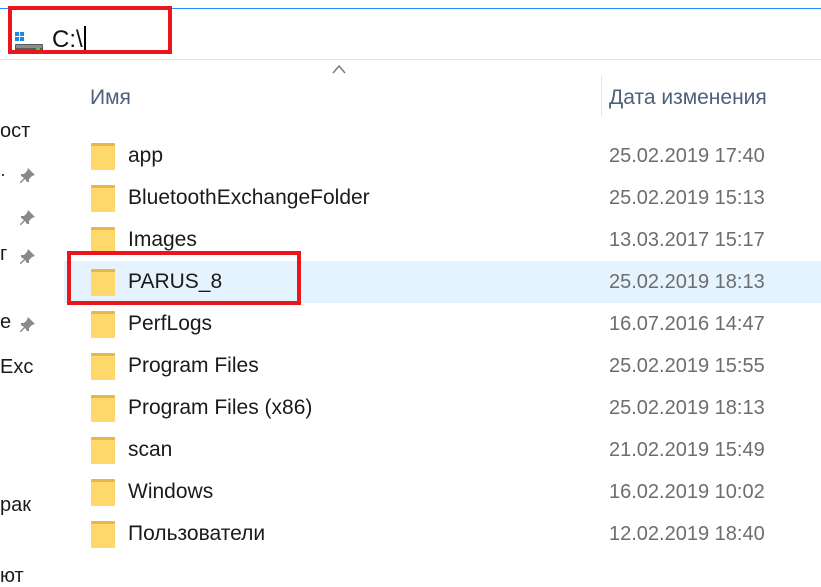  Describe the element at coordinates (146, 155) in the screenshot. I see `file-name: app` at that location.